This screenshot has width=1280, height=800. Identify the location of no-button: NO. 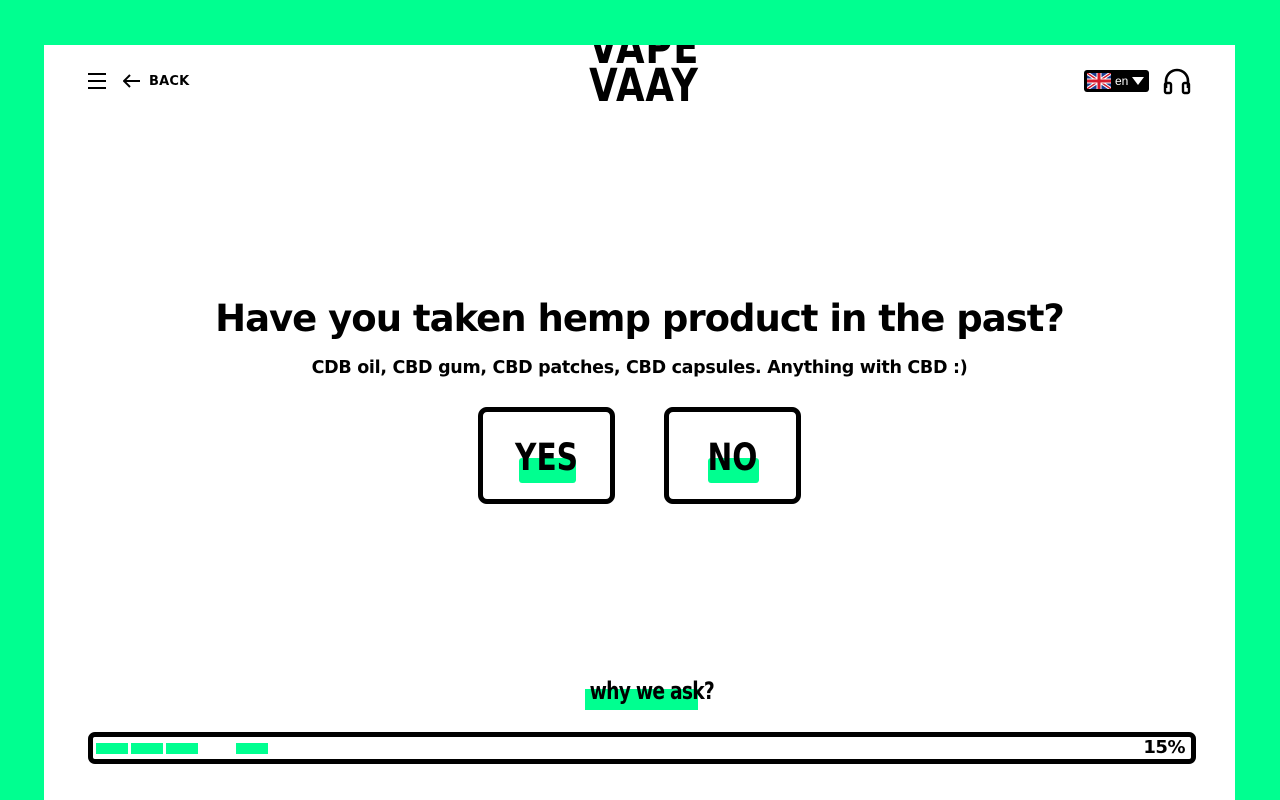
(732, 455).